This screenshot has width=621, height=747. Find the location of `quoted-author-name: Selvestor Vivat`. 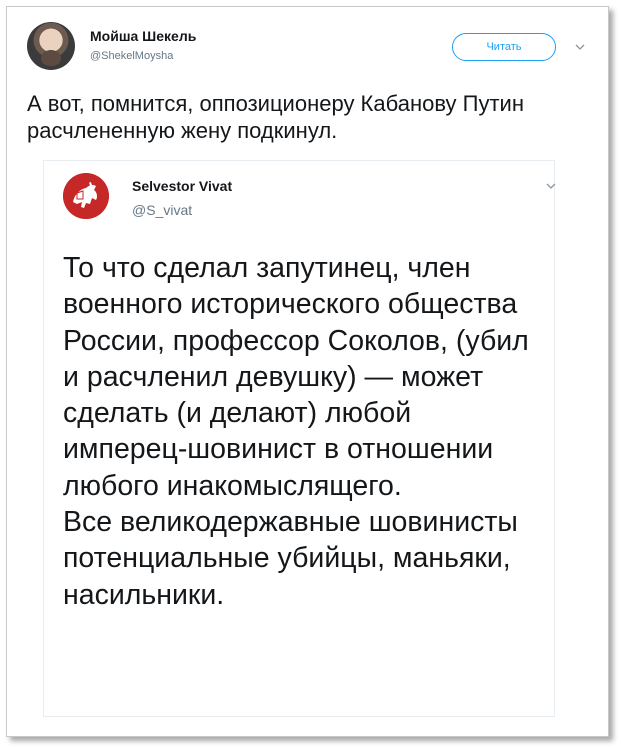

quoted-author-name: Selvestor Vivat is located at coordinates (182, 186).